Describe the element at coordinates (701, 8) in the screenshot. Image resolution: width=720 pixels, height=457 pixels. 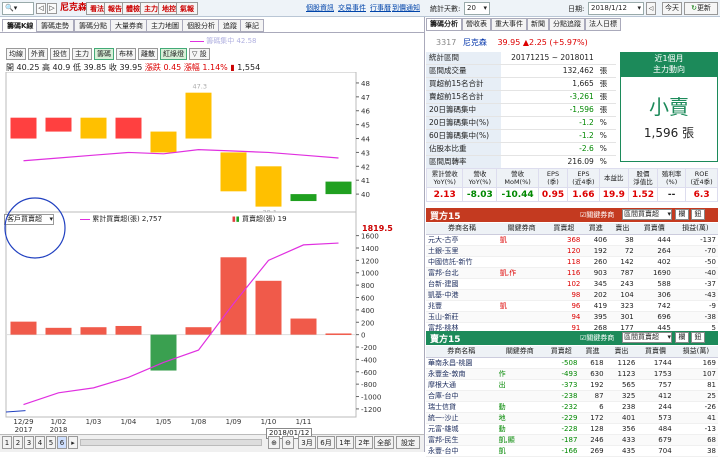
I see `refresh-button: ↻更新` at that location.